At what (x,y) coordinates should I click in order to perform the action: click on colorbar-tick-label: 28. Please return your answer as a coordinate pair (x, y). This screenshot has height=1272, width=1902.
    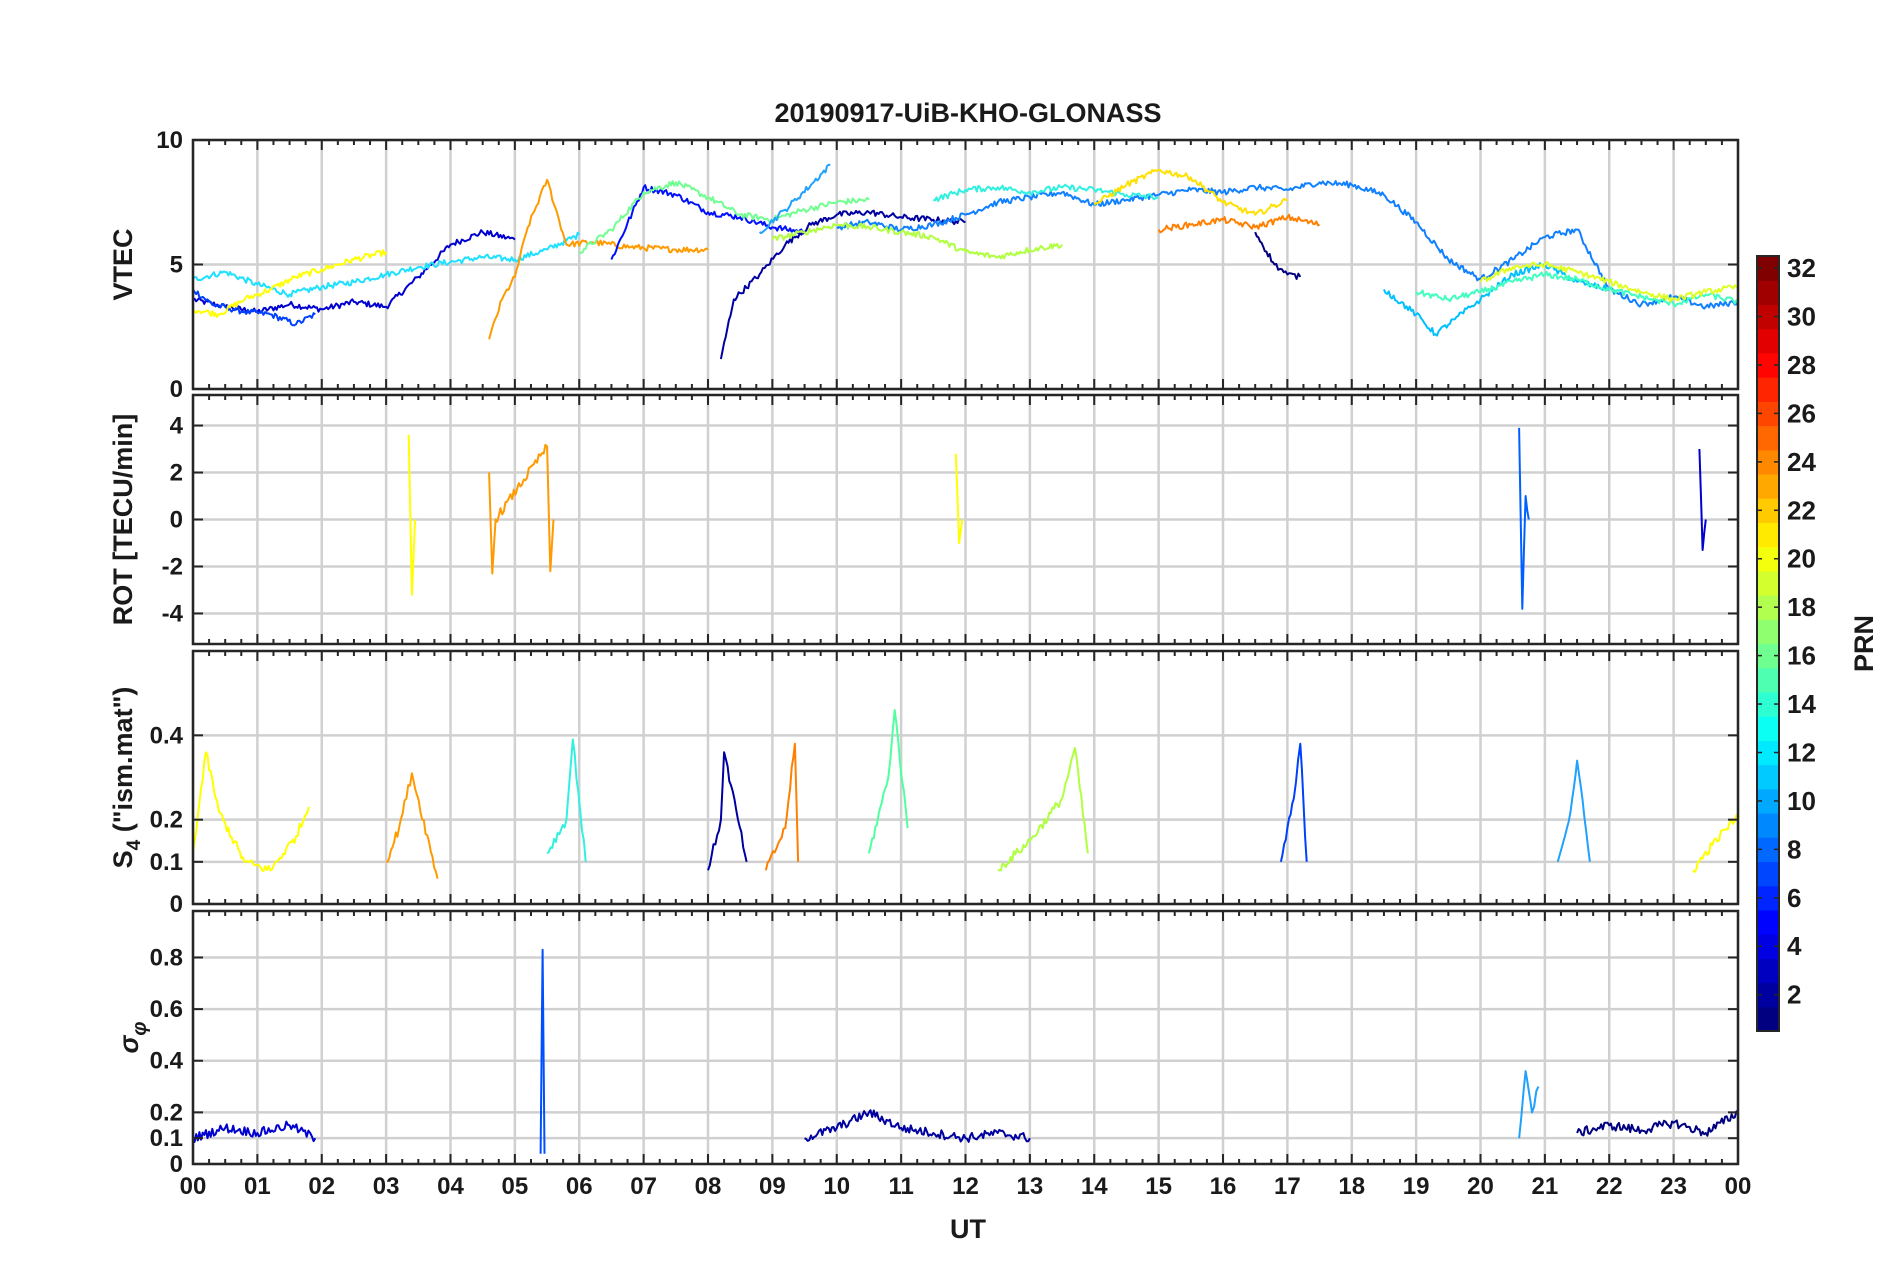
    Looking at the image, I should click on (1801, 365).